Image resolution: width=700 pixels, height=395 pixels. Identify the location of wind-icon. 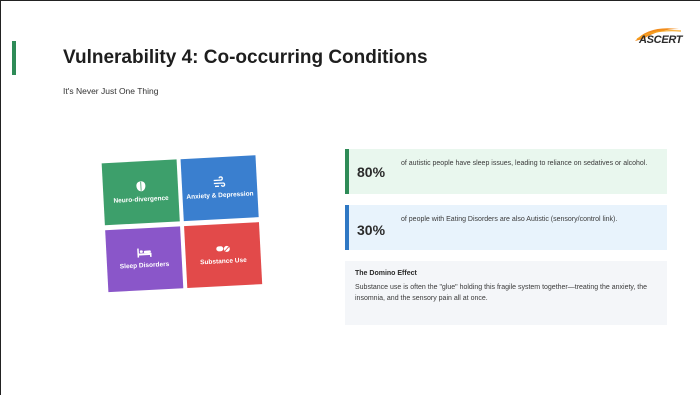
(219, 181).